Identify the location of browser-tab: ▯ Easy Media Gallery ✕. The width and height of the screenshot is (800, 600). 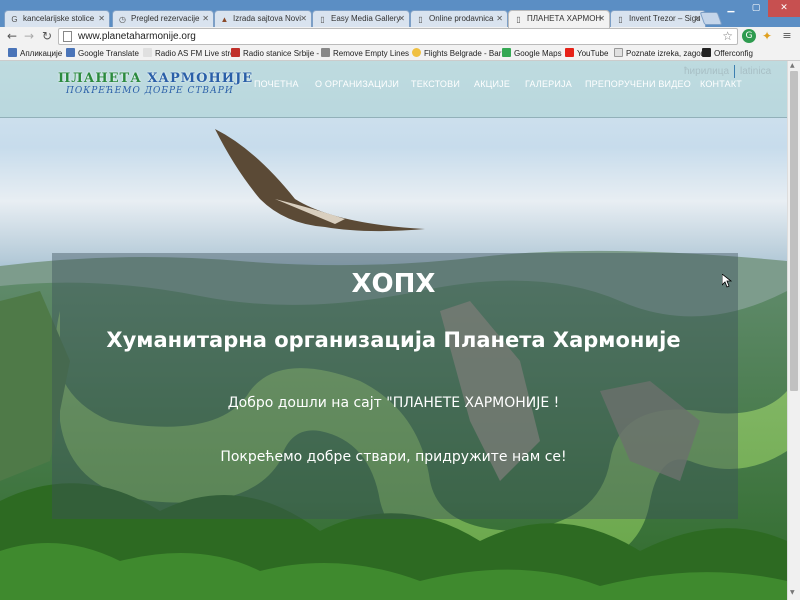
(361, 19).